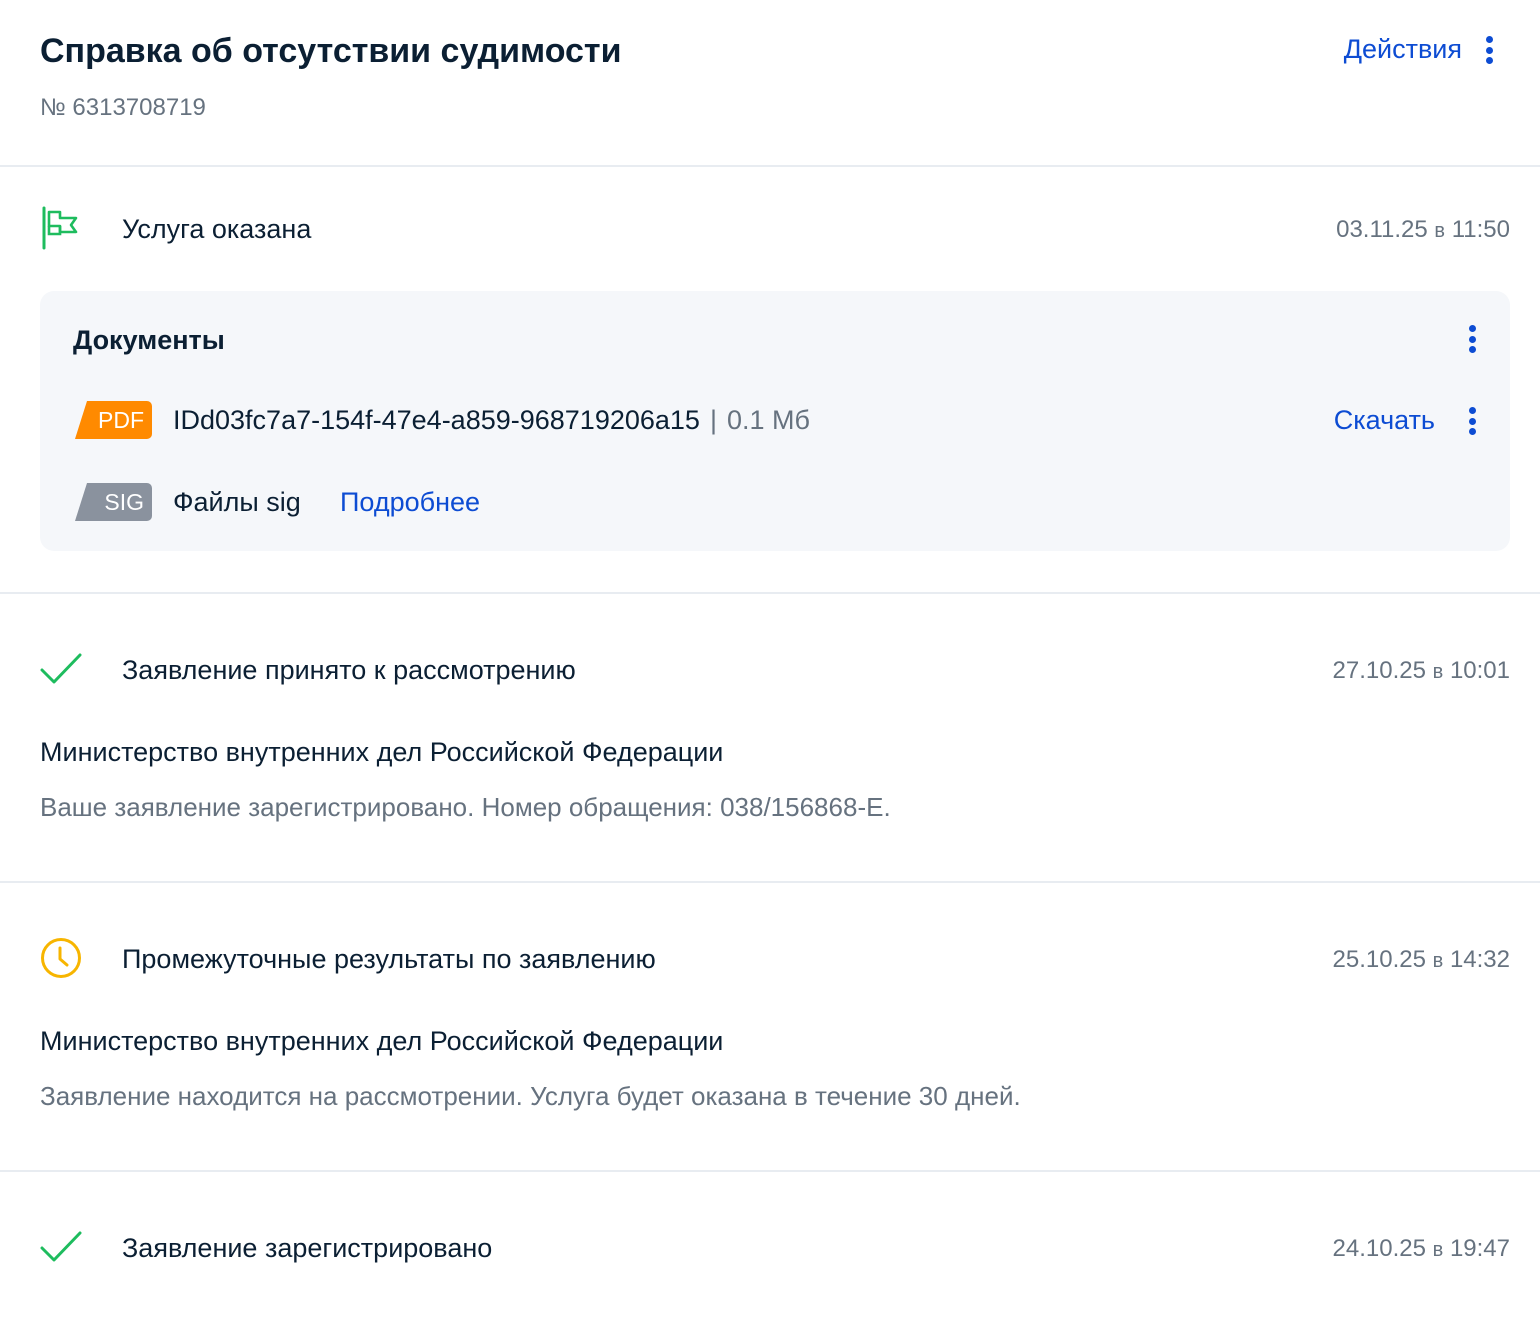 Image resolution: width=1540 pixels, height=1322 pixels. I want to click on documents-title: Документы, so click(149, 340).